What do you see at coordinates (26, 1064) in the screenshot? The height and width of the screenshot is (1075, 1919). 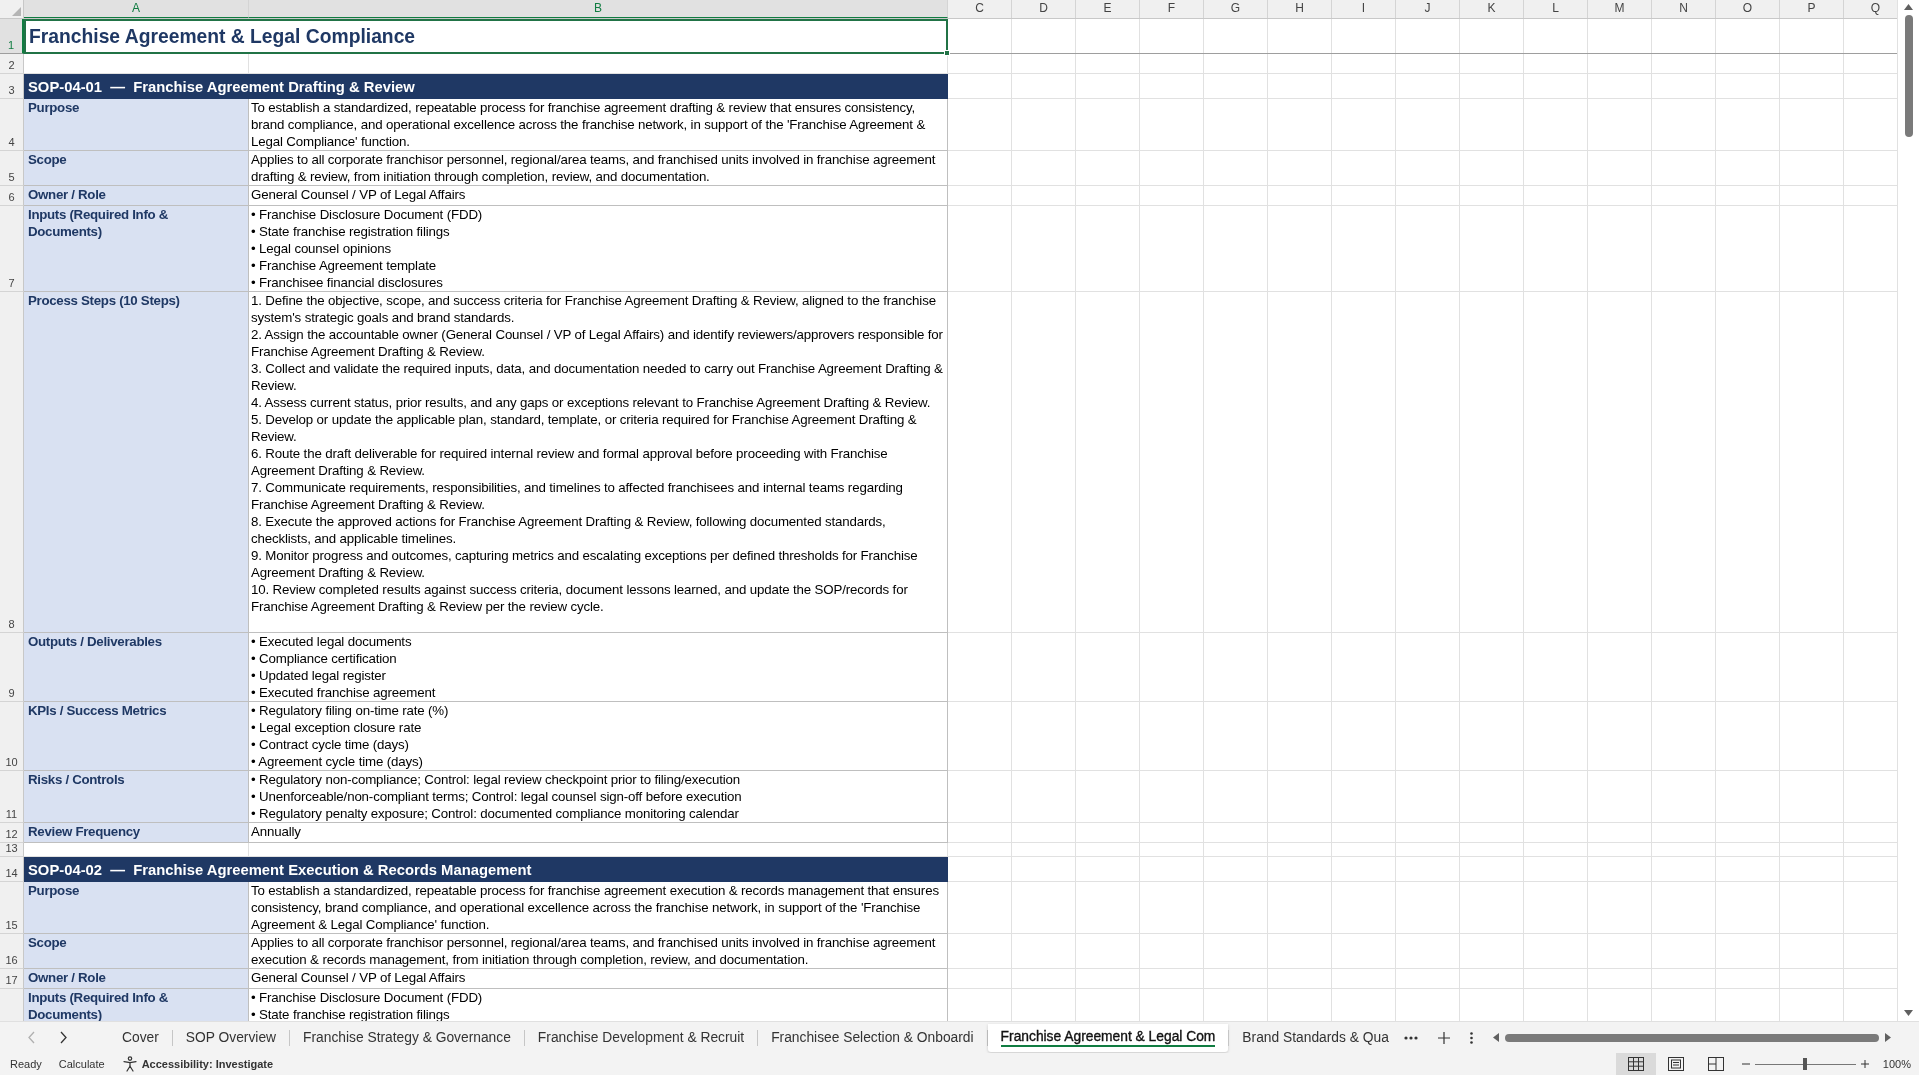 I see `status-text: Ready` at bounding box center [26, 1064].